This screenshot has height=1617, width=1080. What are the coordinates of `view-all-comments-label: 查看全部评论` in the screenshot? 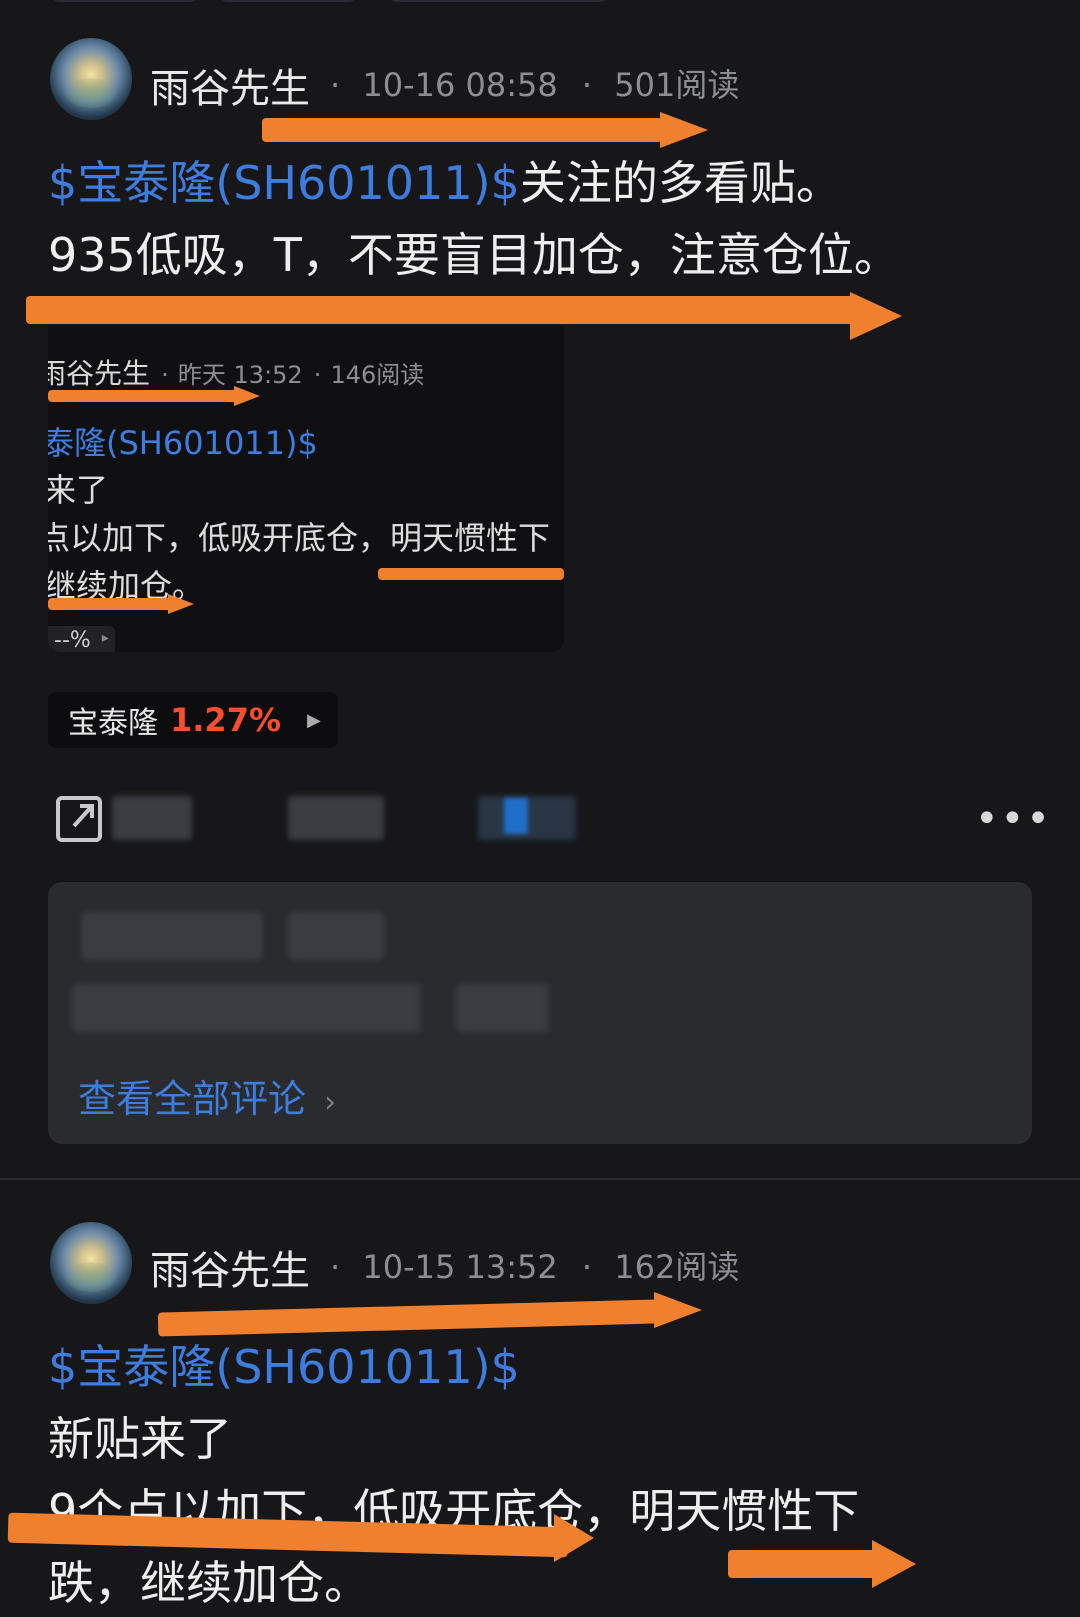 It's located at (192, 1099).